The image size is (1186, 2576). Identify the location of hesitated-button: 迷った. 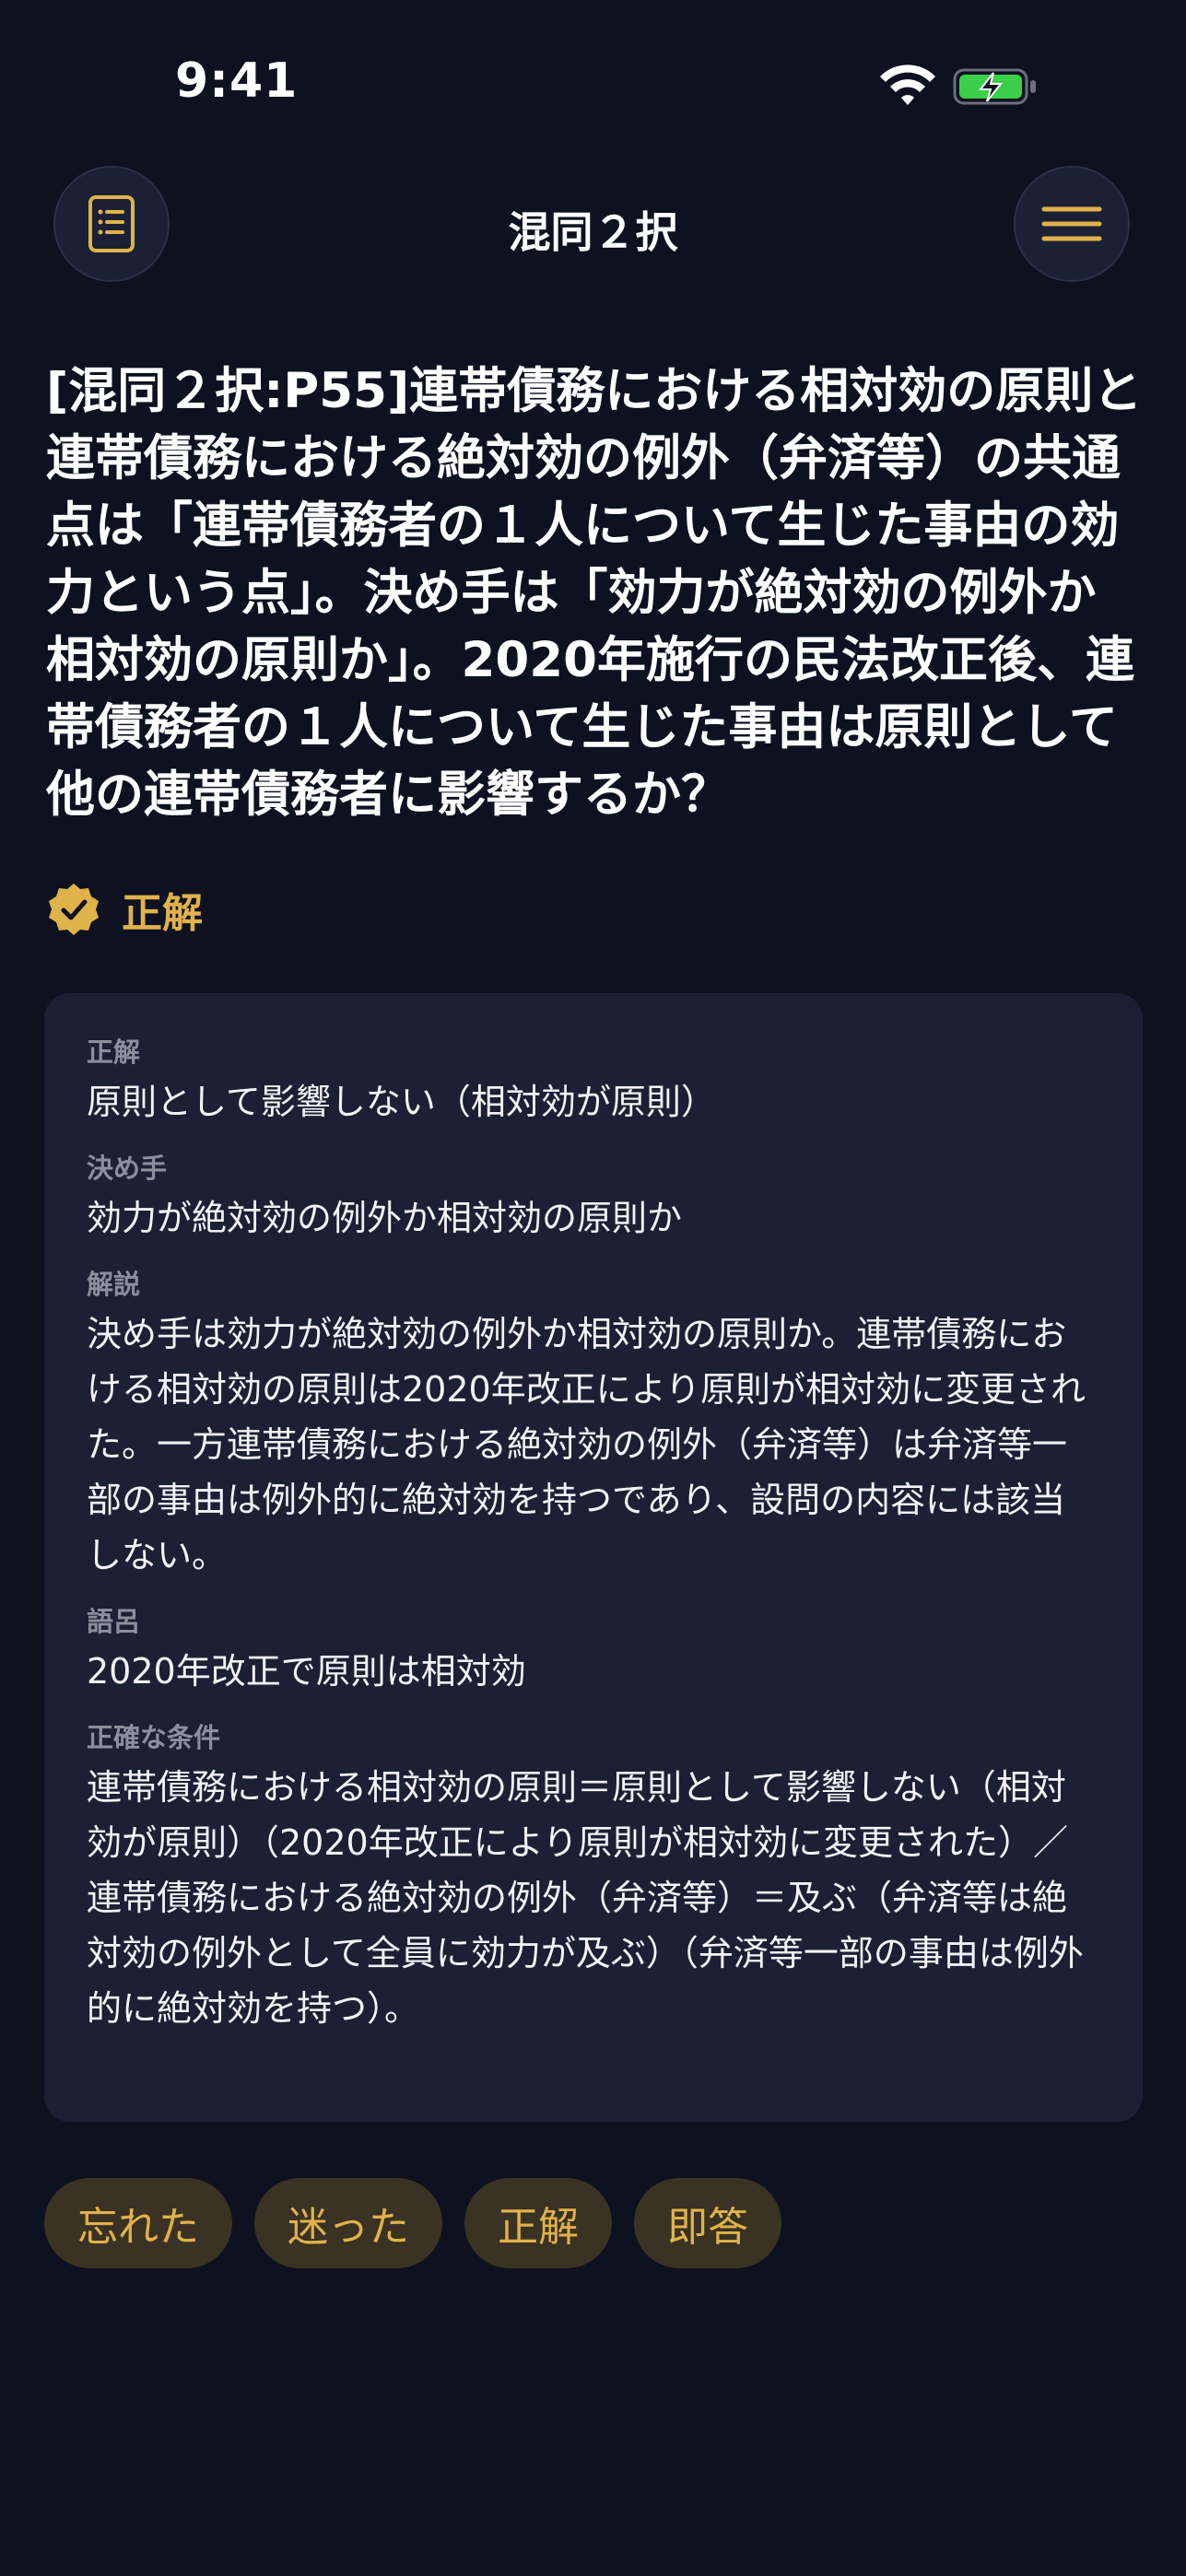
(348, 2223).